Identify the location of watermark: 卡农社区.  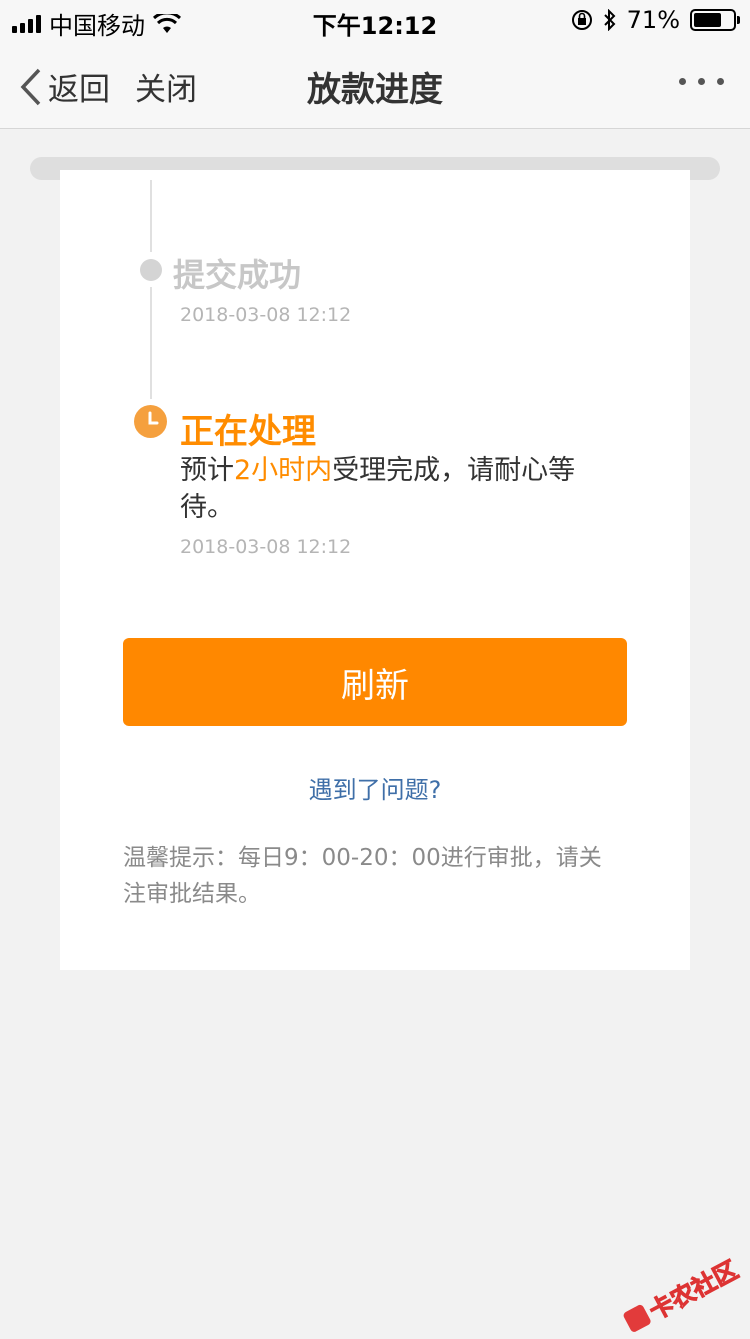
(681, 1294).